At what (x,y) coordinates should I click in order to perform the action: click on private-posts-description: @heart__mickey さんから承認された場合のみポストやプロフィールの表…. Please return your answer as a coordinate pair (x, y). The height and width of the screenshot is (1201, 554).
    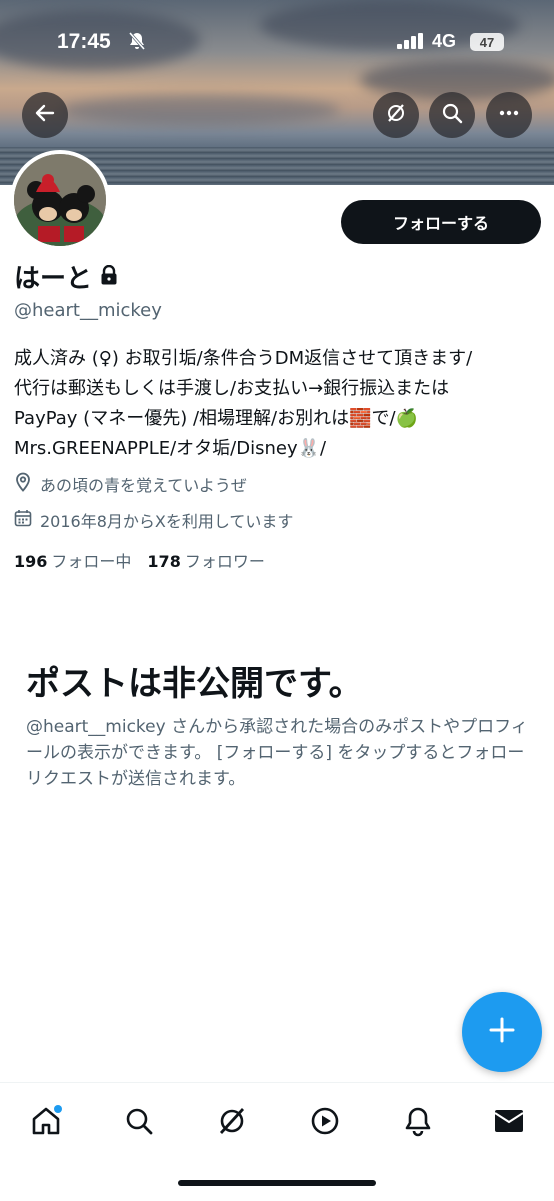
    Looking at the image, I should click on (277, 753).